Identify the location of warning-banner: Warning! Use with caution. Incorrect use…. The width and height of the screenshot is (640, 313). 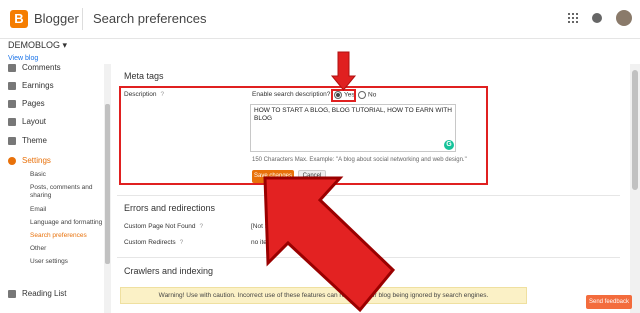
(323, 295).